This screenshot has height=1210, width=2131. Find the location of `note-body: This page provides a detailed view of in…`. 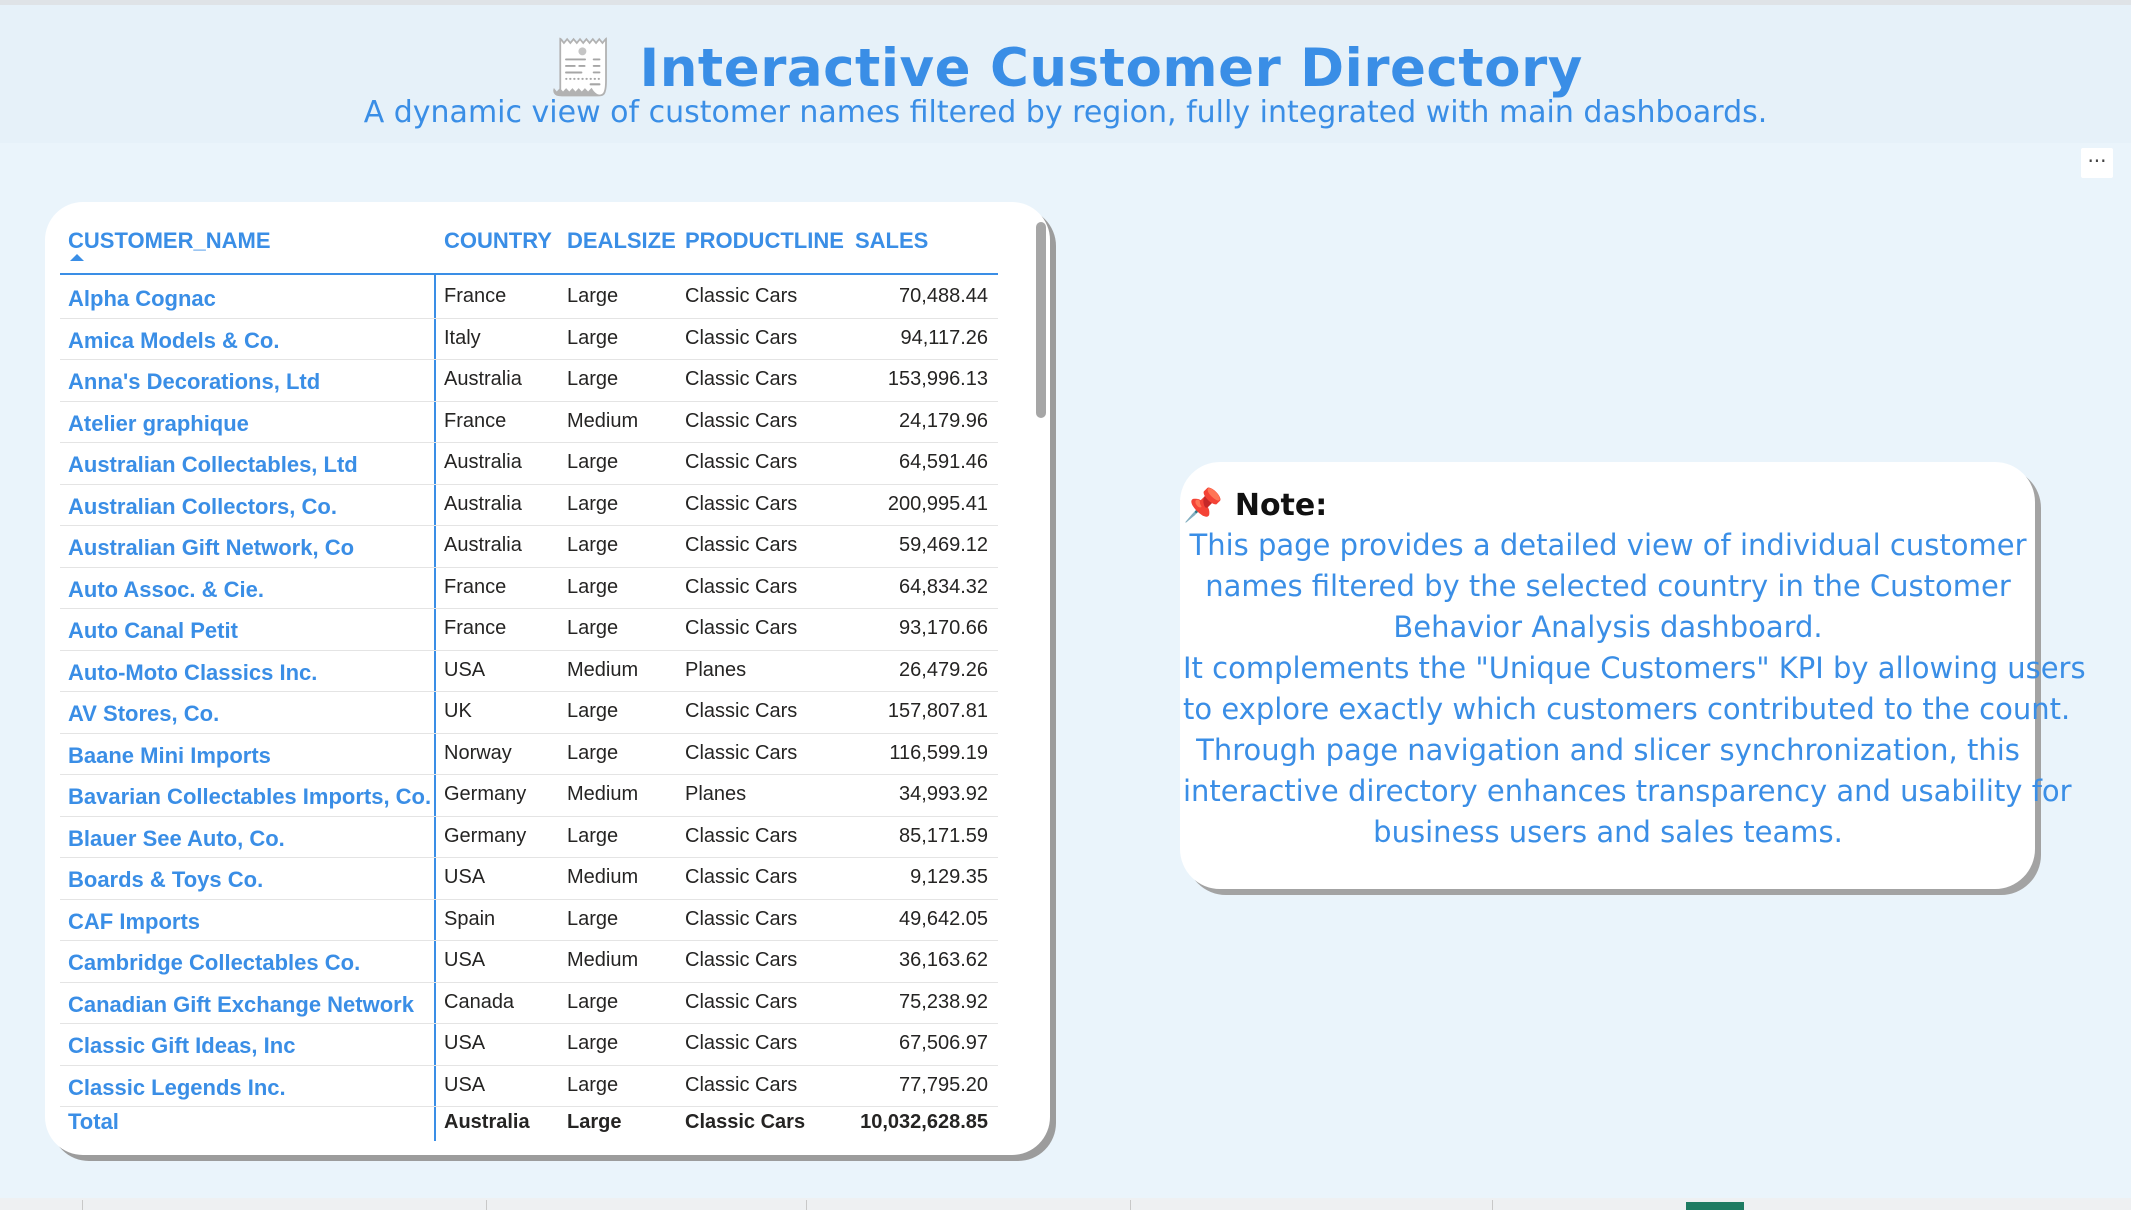

note-body: This page provides a detailed view of in… is located at coordinates (1634, 689).